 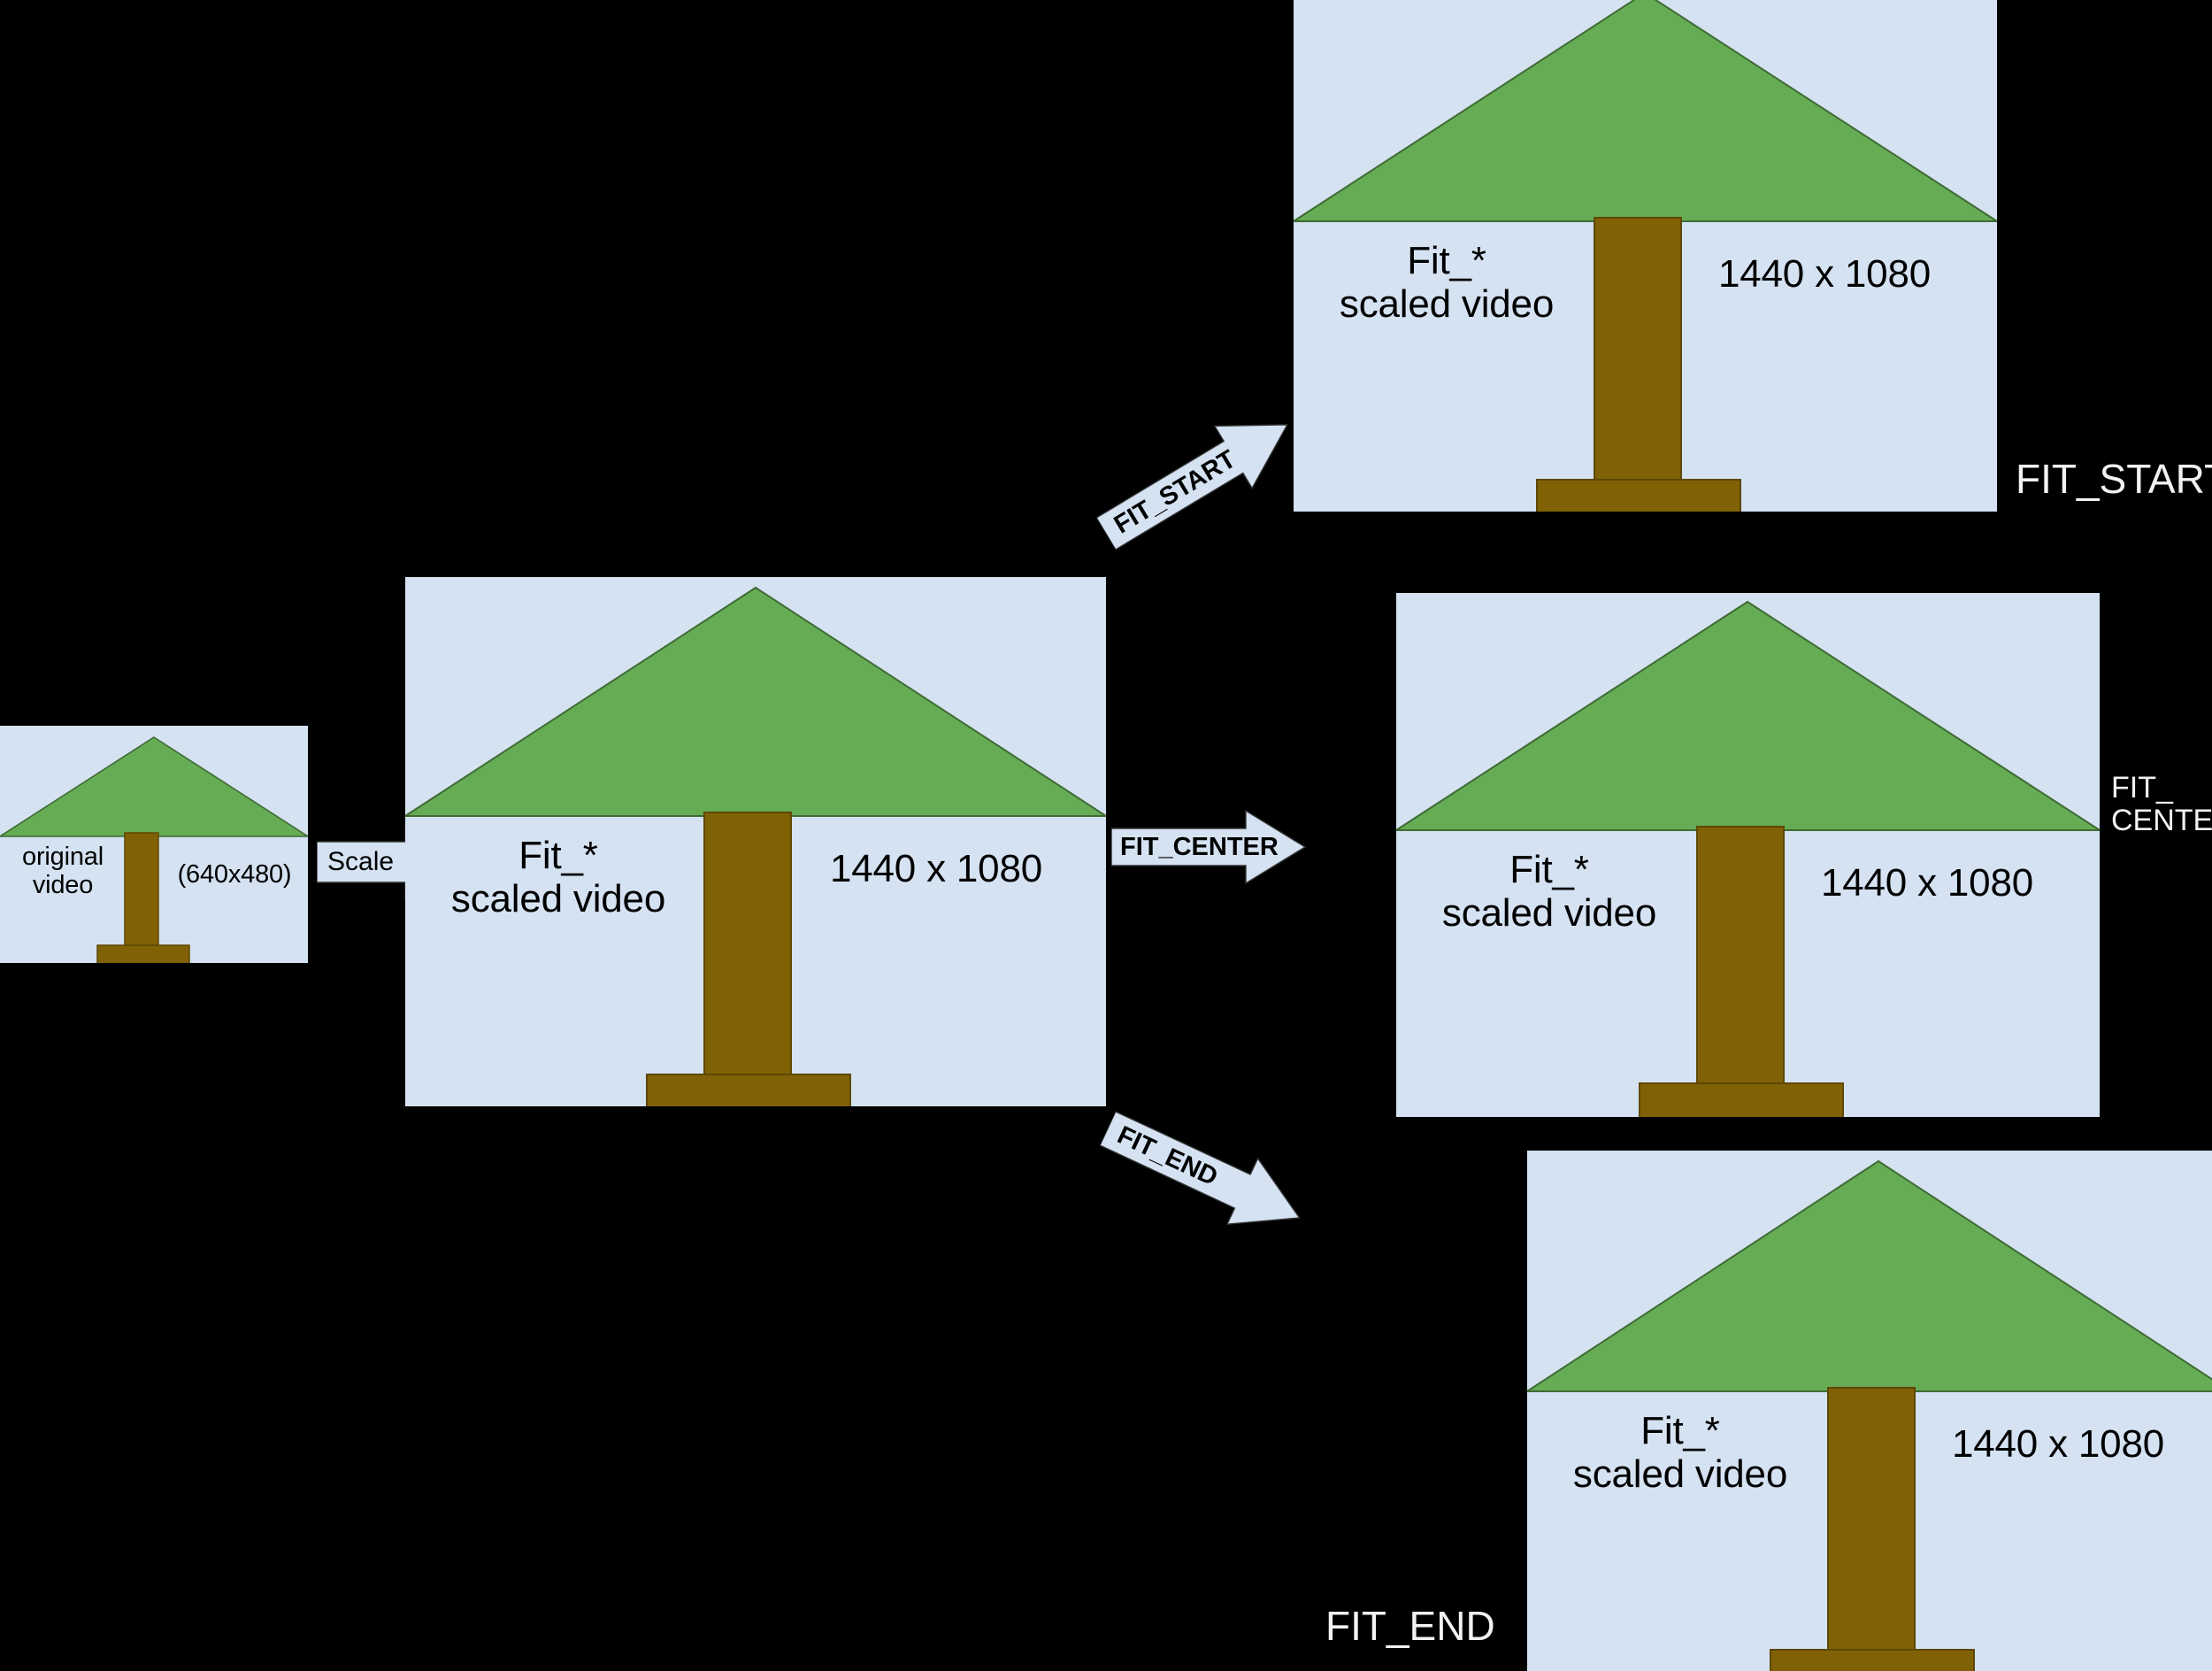 What do you see at coordinates (361, 861) in the screenshot?
I see `scale-arrow-label: Scale` at bounding box center [361, 861].